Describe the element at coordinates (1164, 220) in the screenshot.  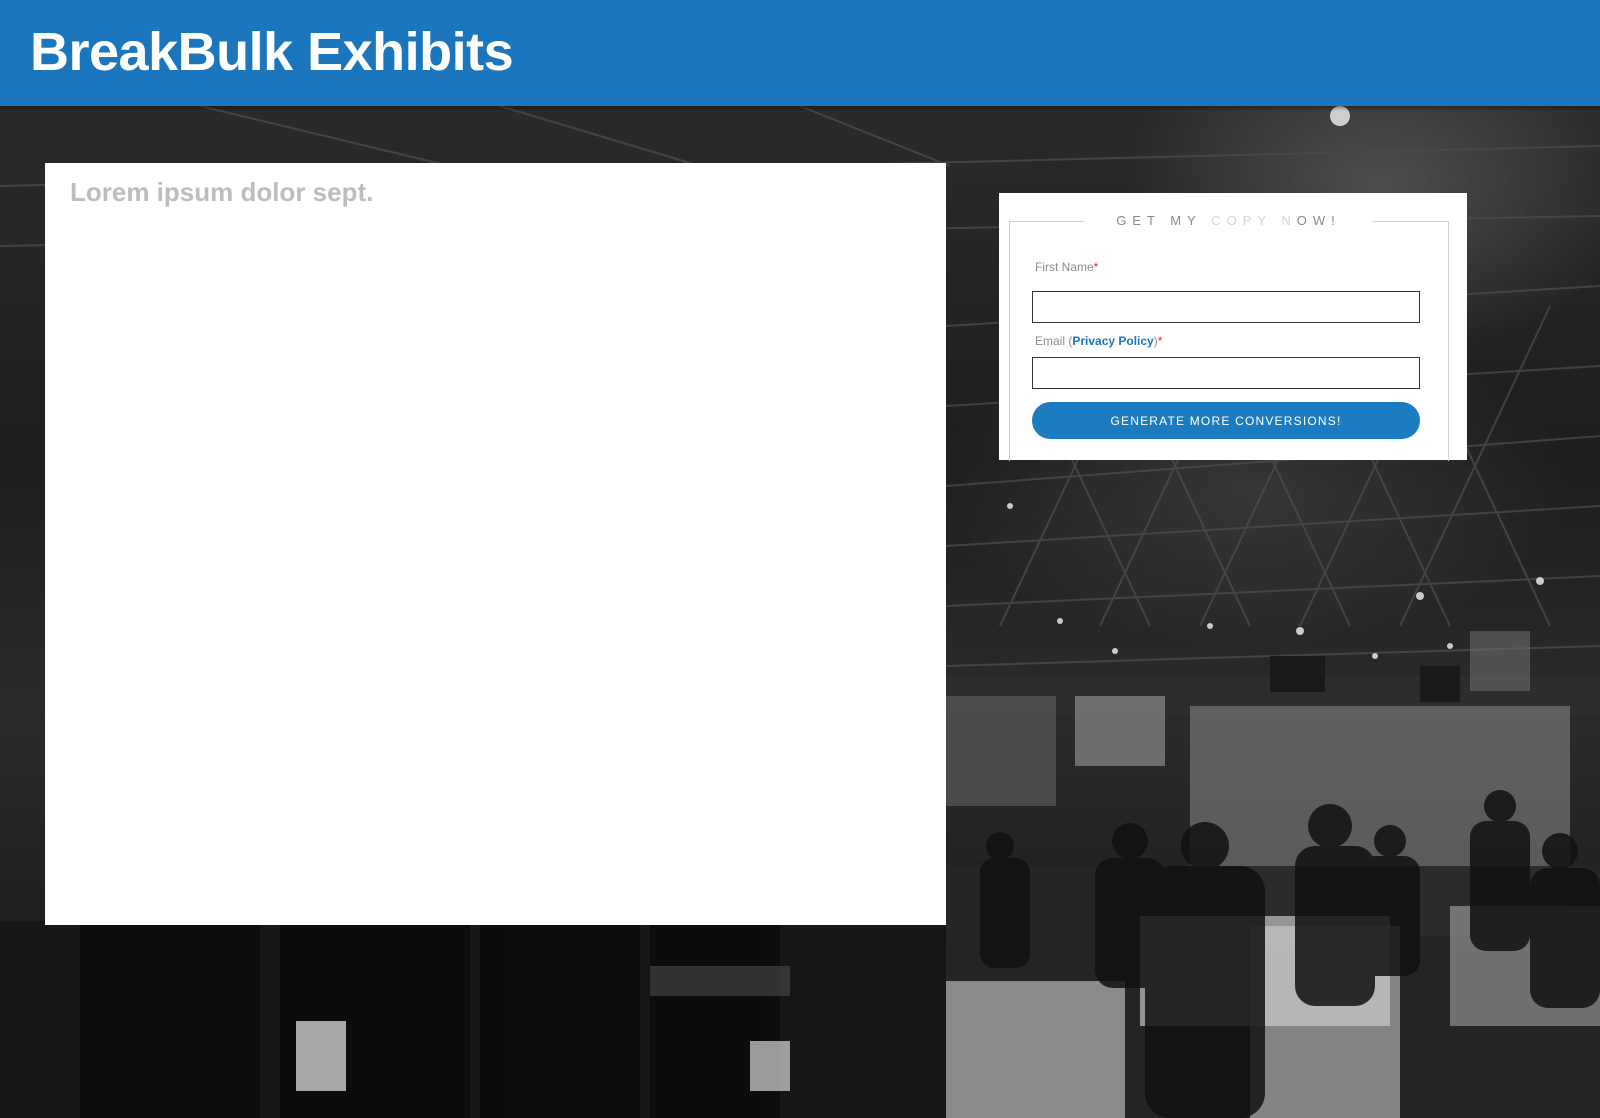
I see `legend-part: GET MY` at that location.